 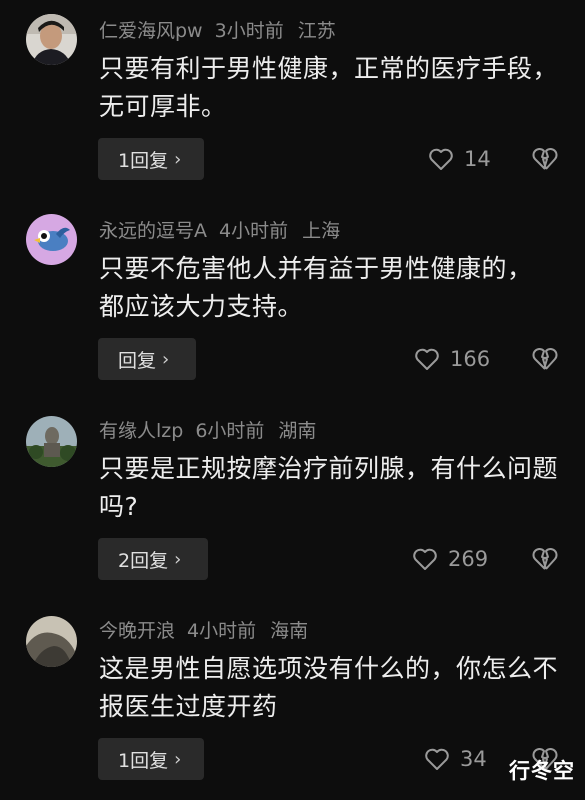 I want to click on cartoon-bird-avatar-icon, so click(x=51, y=239).